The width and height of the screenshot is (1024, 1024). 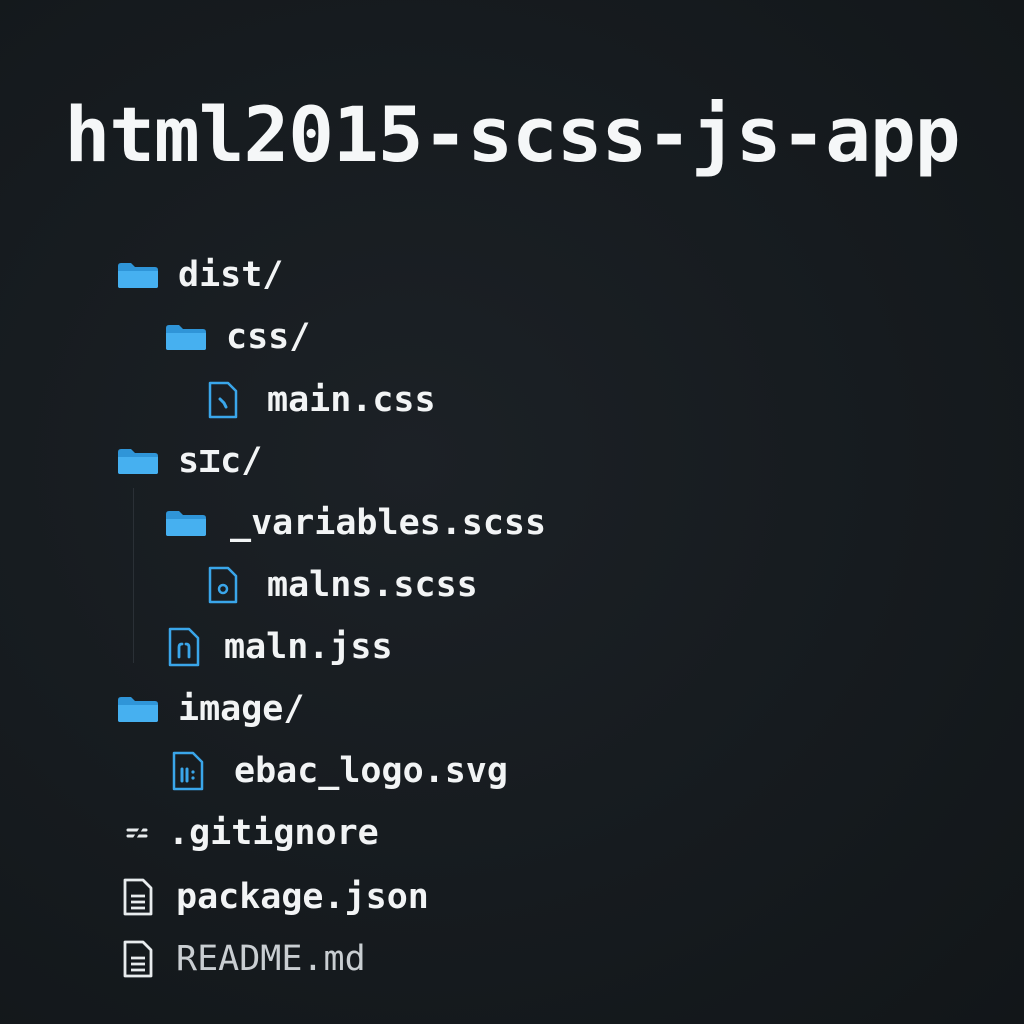 I want to click on tree-item-label: css/, so click(x=268, y=337).